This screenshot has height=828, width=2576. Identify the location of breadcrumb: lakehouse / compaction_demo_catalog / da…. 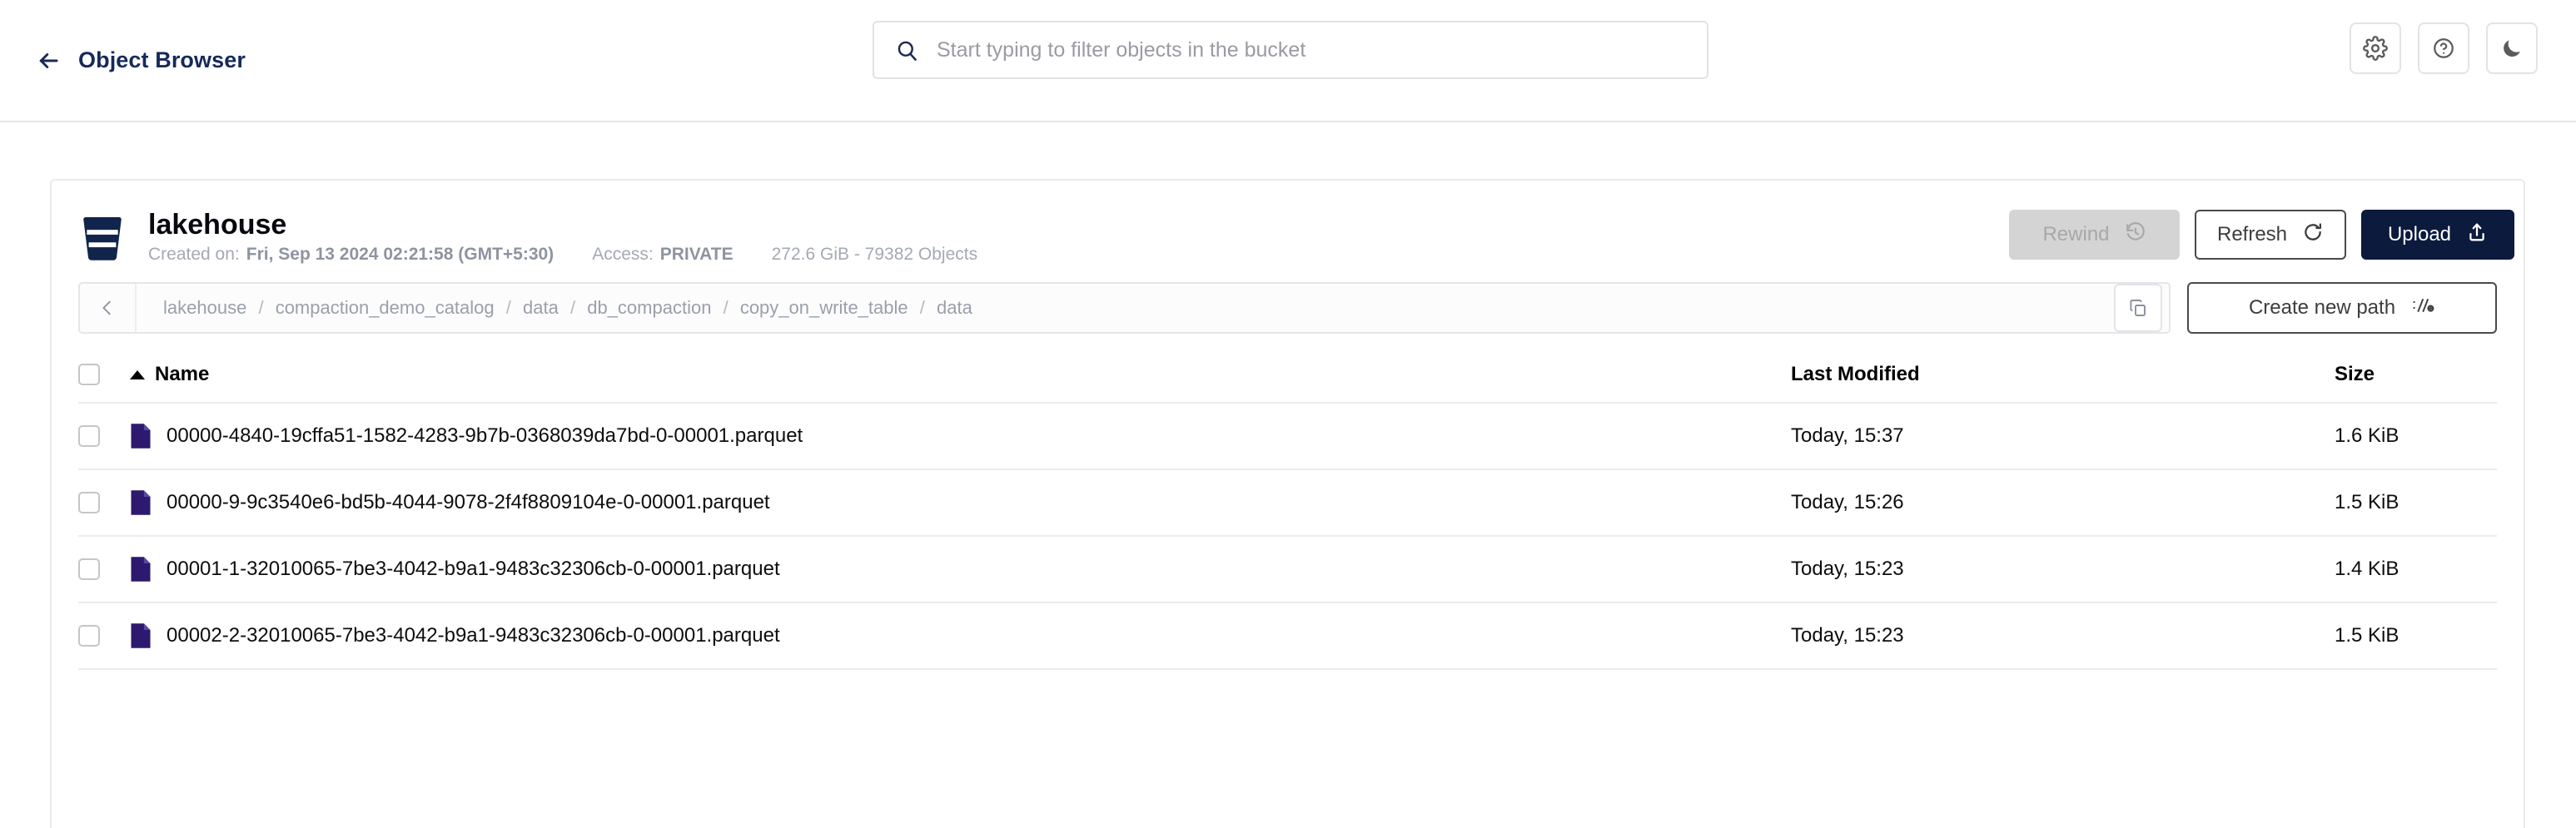
(1124, 308).